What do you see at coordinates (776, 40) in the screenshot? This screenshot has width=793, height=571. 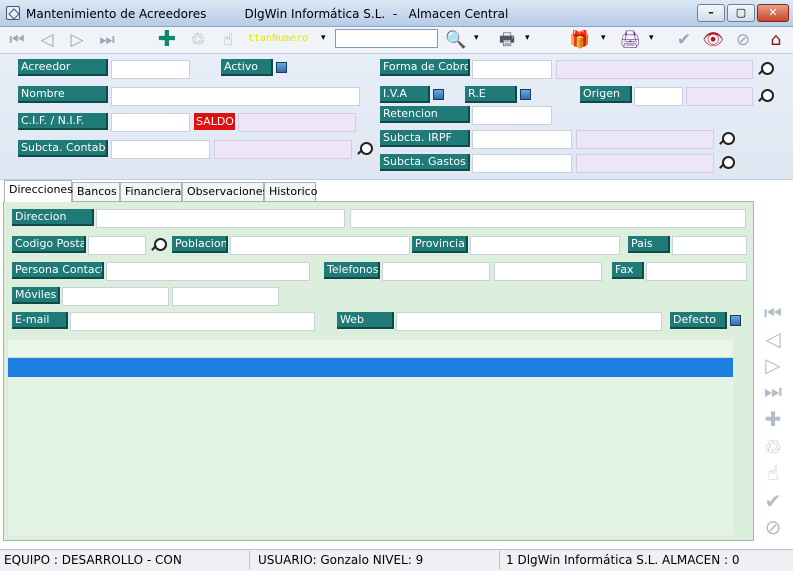 I see `exit-icon: ⌂` at bounding box center [776, 40].